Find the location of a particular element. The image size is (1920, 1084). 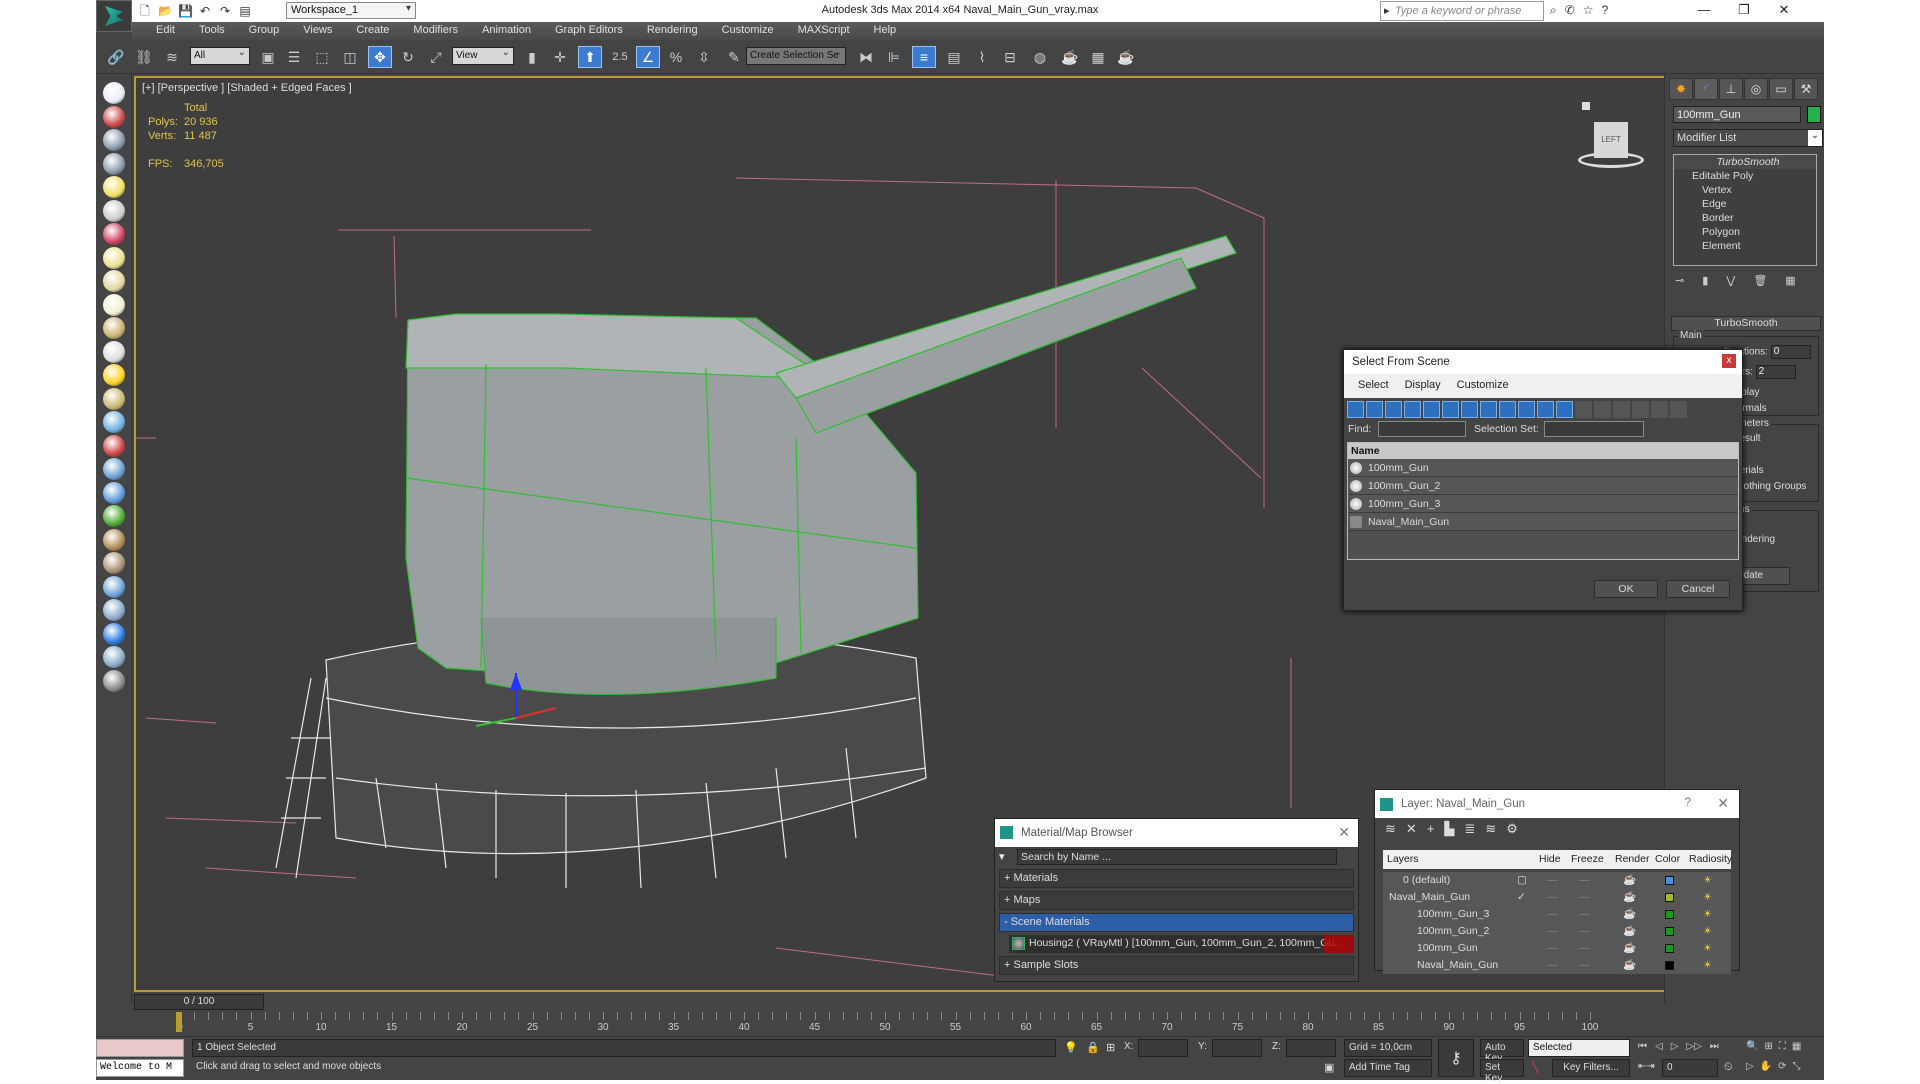

tab-display: ▭ is located at coordinates (1781, 89).